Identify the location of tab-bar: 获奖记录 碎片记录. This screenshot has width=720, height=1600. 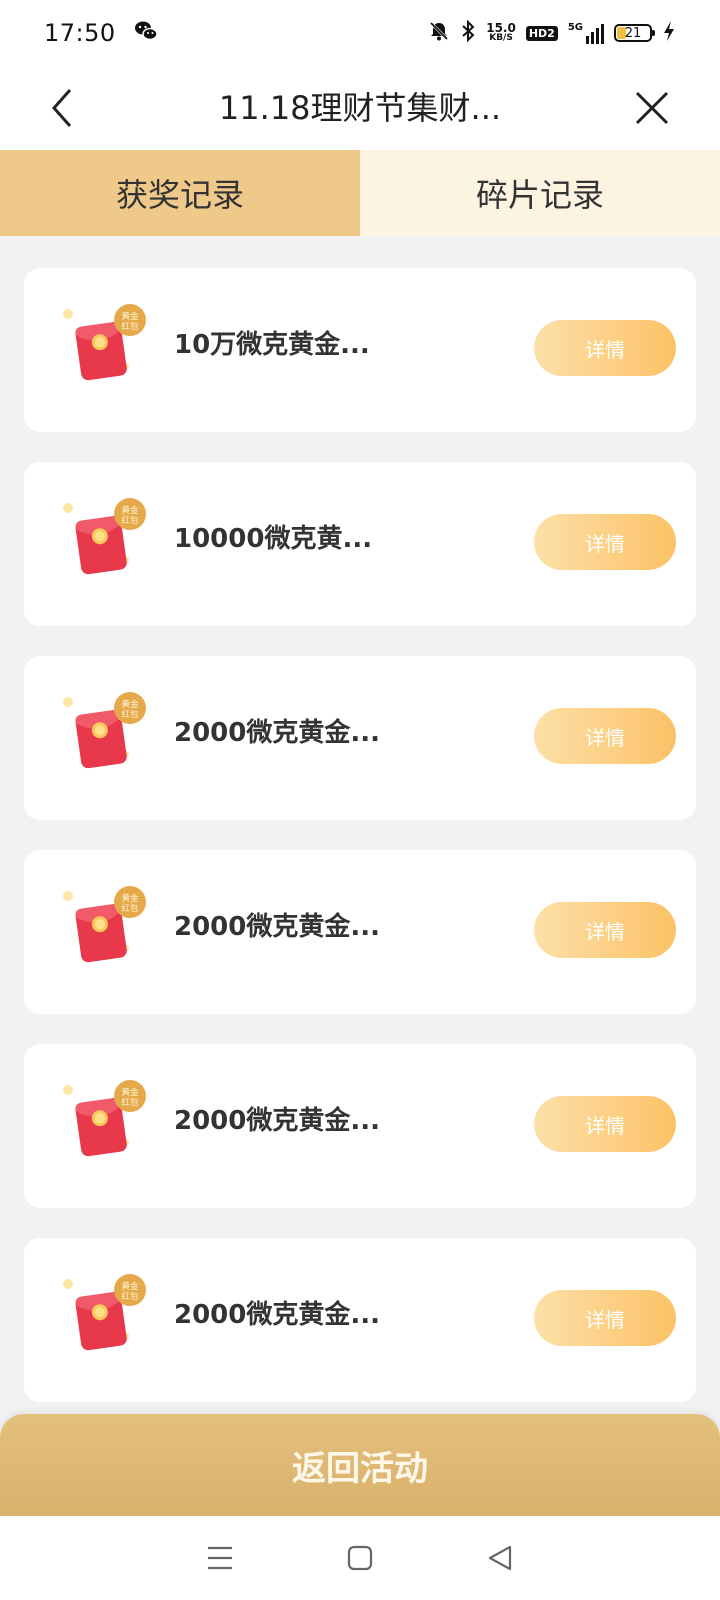
(360, 193).